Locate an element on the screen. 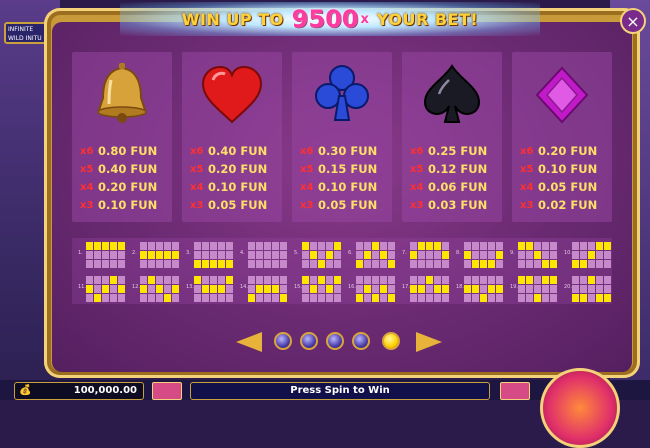 Image resolution: width=650 pixels, height=448 pixels. pay-row: x5 0.20 FUN is located at coordinates (235, 169).